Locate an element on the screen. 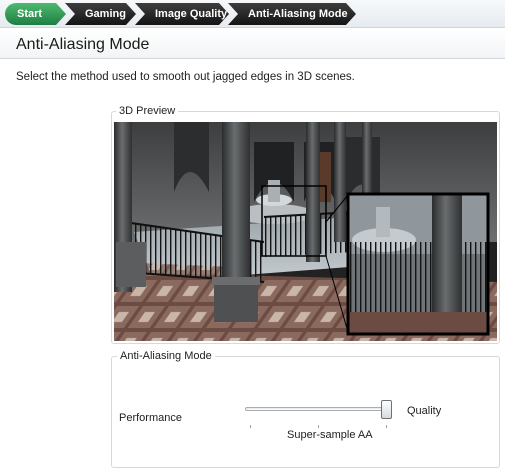 The image size is (505, 472). page-title: Anti-Aliasing Mode is located at coordinates (83, 44).